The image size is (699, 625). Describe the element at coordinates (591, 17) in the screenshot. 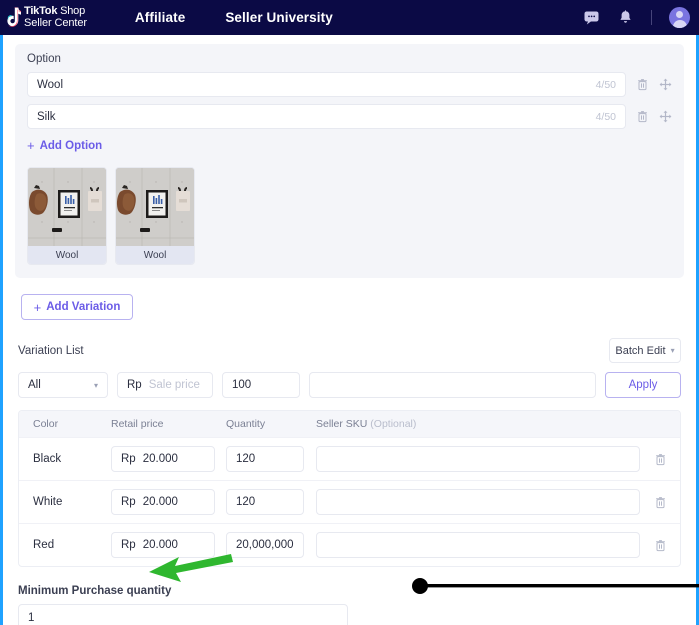

I see `message-icon` at that location.